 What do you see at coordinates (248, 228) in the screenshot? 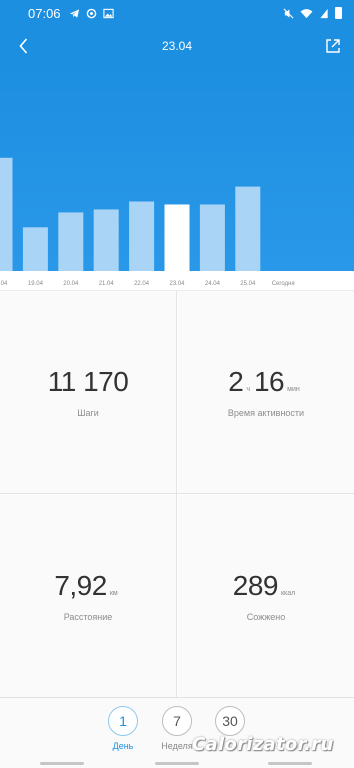
I see `chart-bar-25.04` at bounding box center [248, 228].